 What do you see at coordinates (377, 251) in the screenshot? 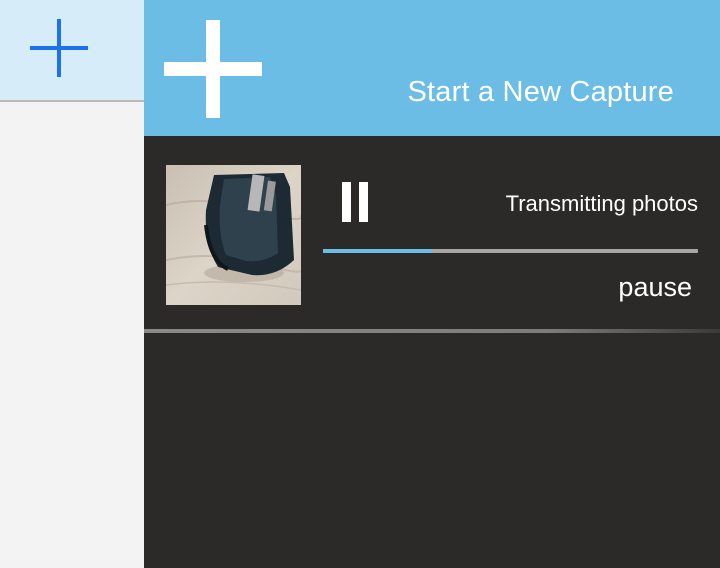
I see `progress-bar-fill` at bounding box center [377, 251].